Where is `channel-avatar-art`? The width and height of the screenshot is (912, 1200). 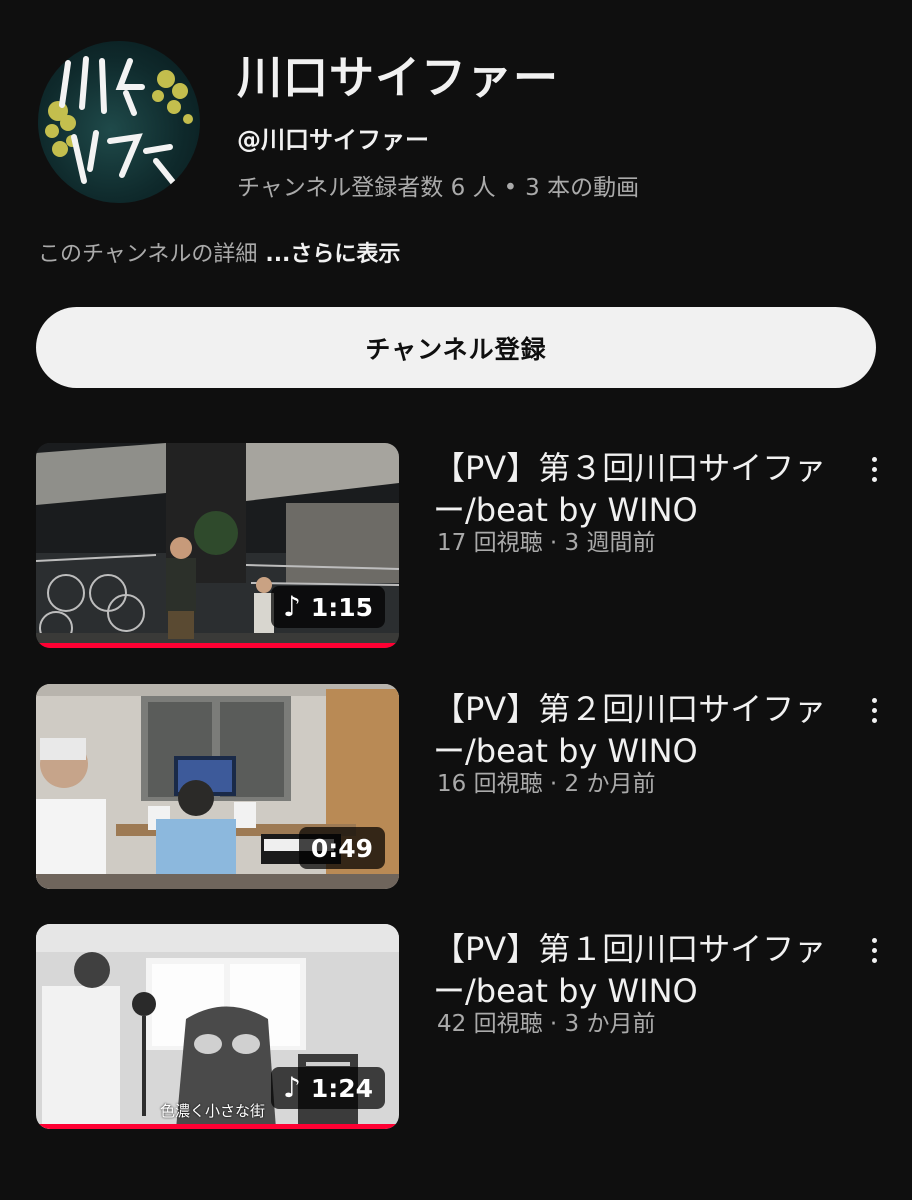
channel-avatar-art is located at coordinates (119, 125).